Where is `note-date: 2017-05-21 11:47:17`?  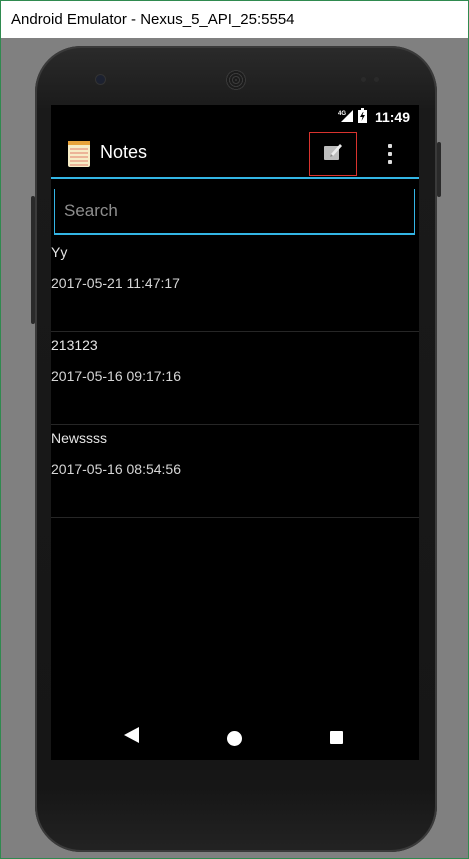
note-date: 2017-05-21 11:47:17 is located at coordinates (115, 283).